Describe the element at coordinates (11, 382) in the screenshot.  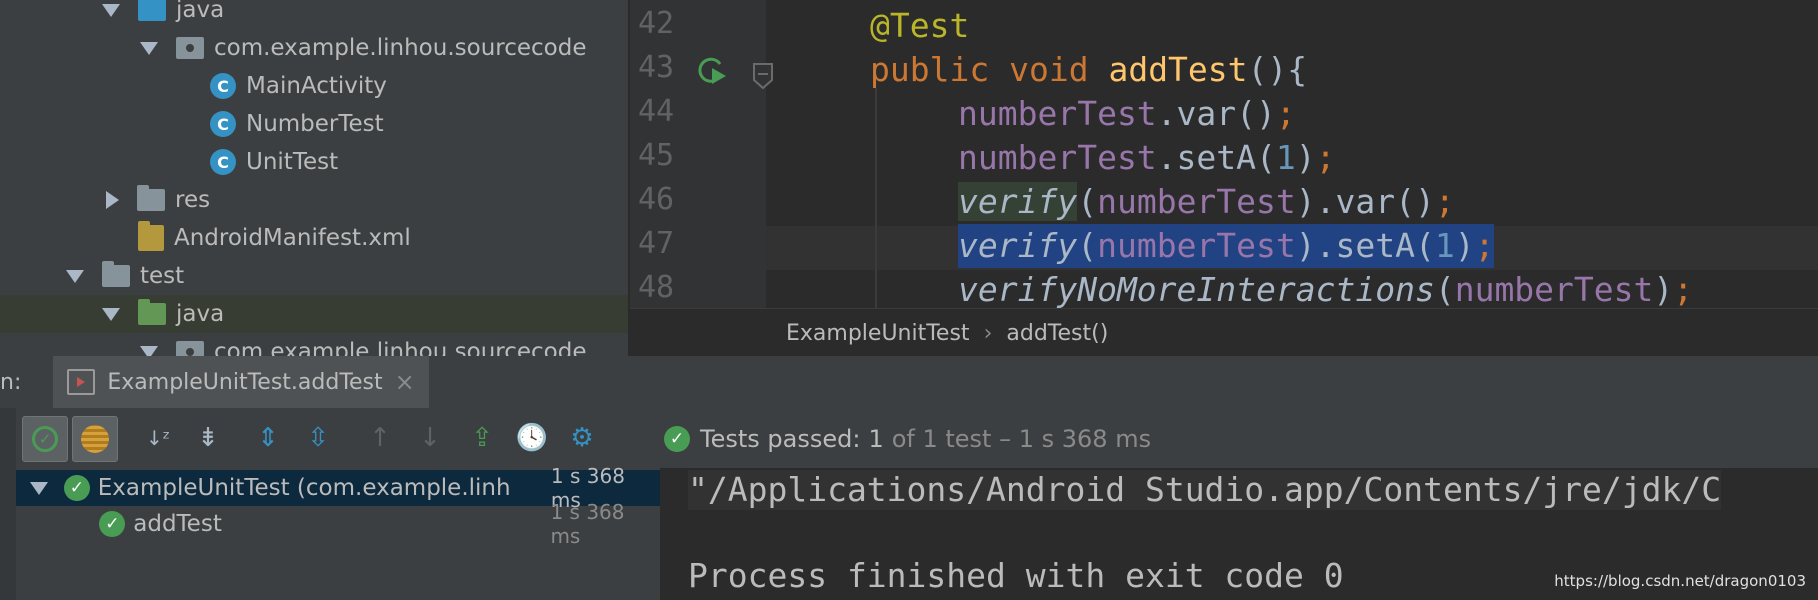
I see `run-panel-label: n:` at that location.